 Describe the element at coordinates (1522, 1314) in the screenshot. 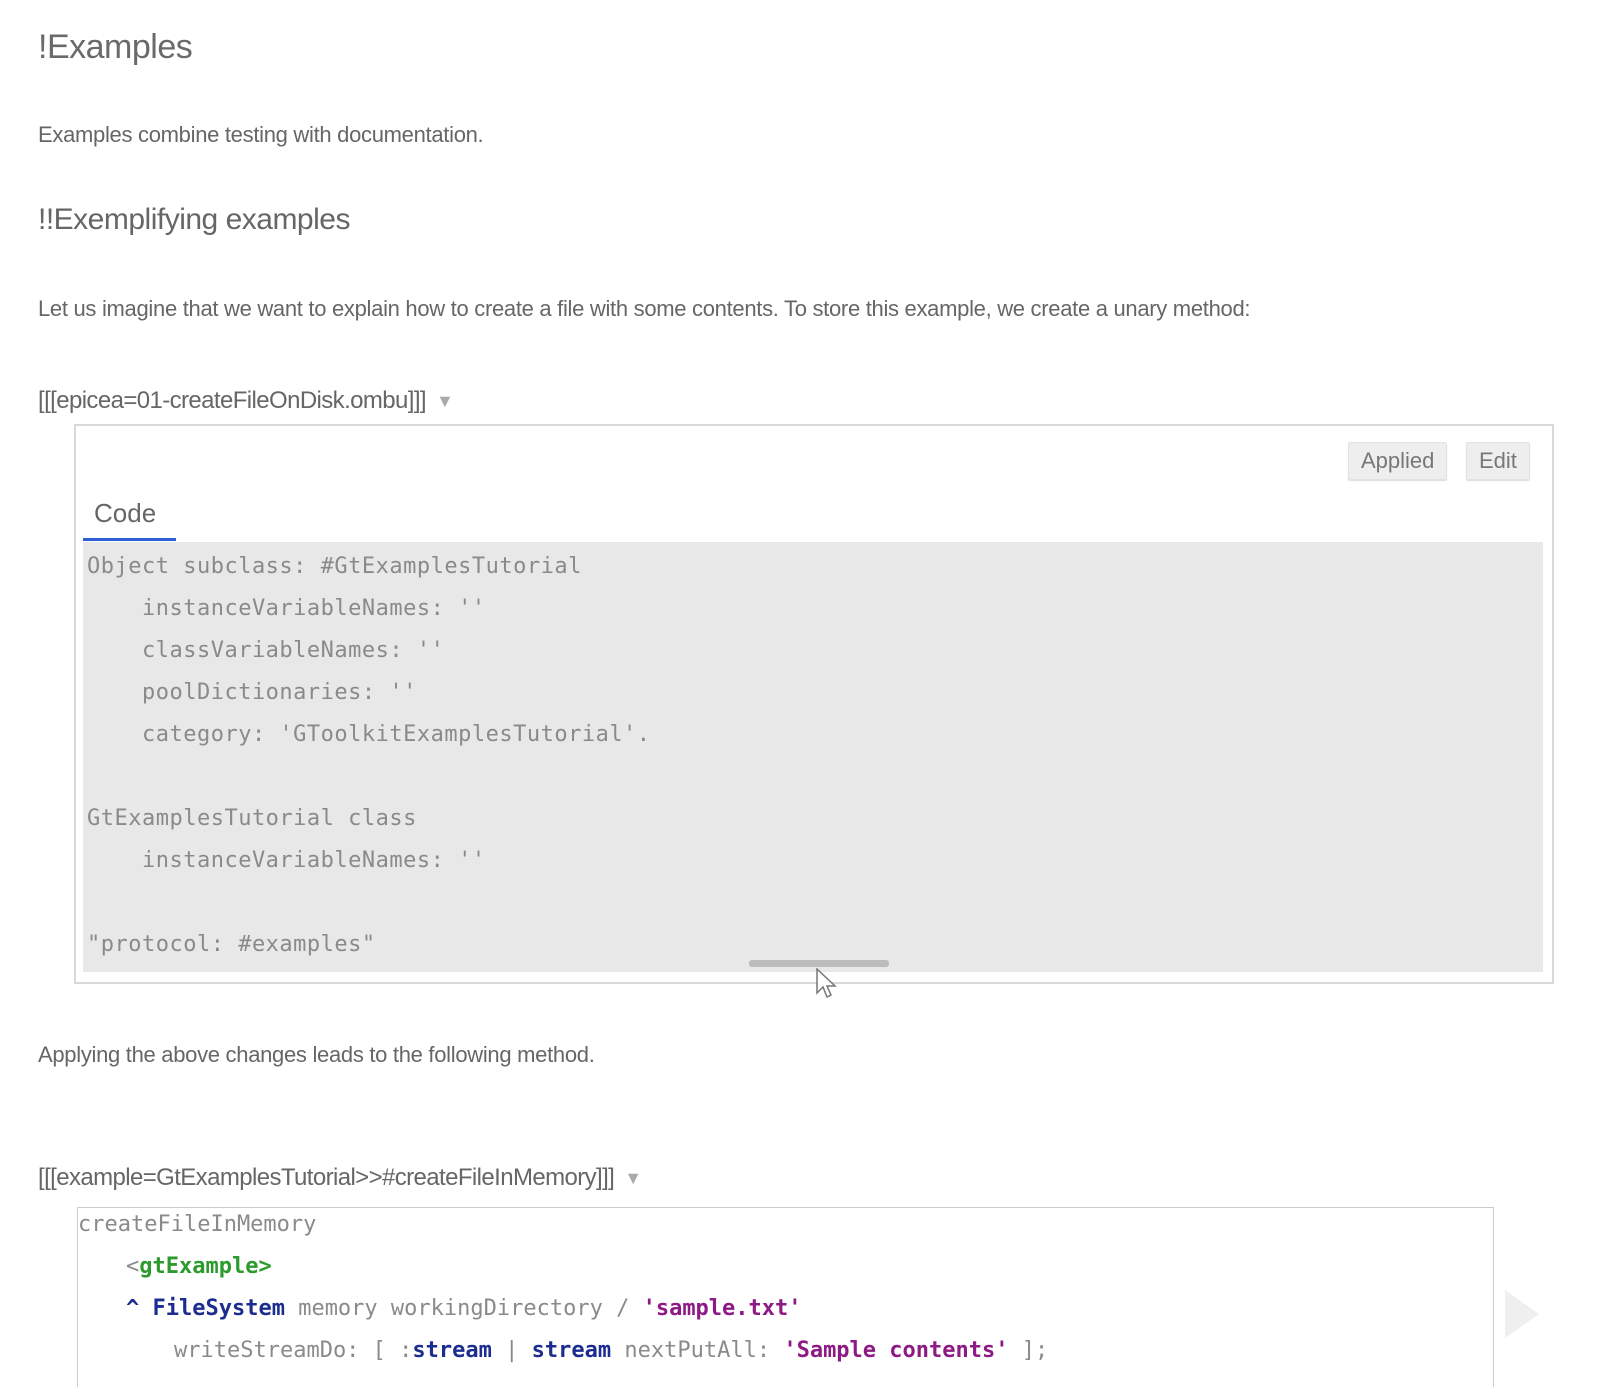

I see `play-arrow-icon` at that location.